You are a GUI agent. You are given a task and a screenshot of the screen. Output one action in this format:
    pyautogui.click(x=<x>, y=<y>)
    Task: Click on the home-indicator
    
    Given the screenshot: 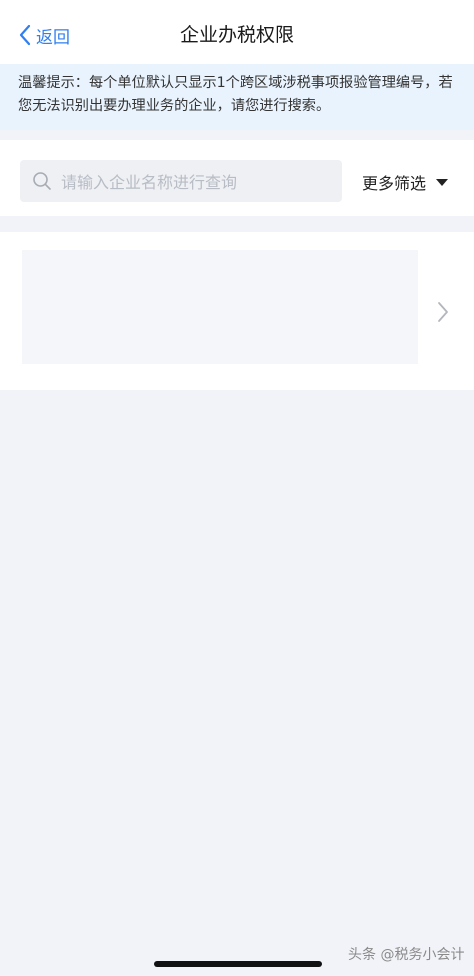 What is the action you would take?
    pyautogui.click(x=238, y=964)
    